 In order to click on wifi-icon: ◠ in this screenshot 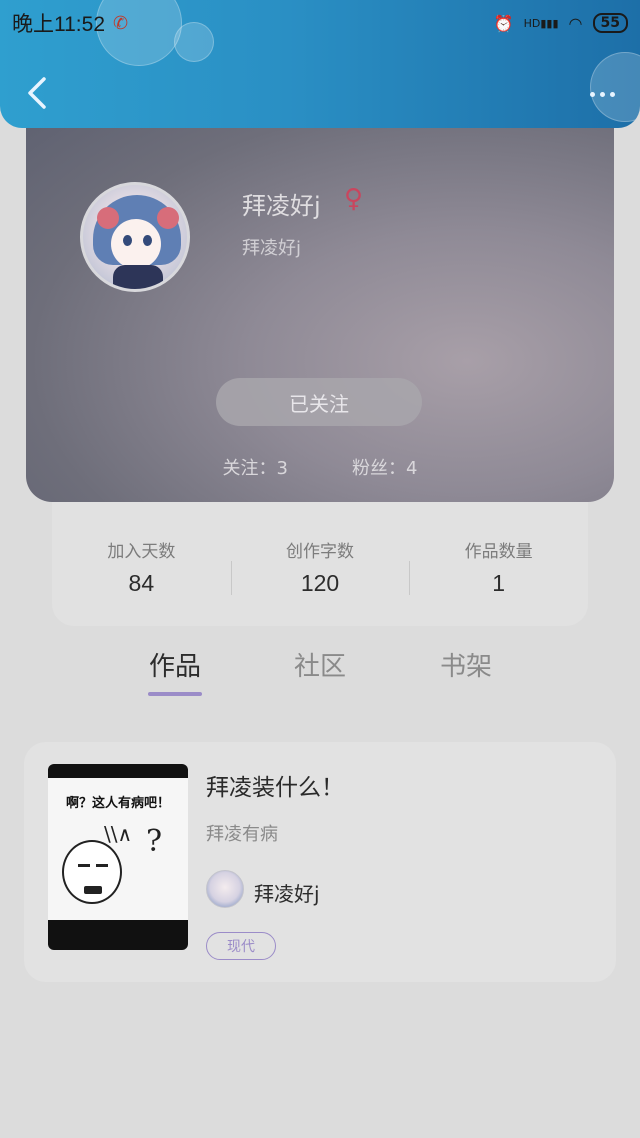, I will do `click(575, 23)`.